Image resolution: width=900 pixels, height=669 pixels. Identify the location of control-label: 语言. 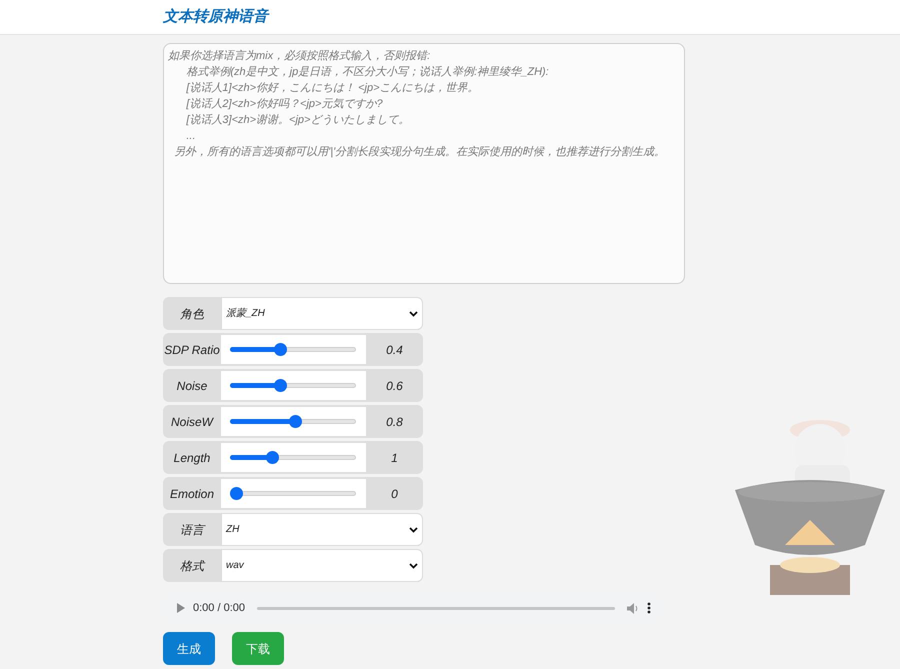
(192, 530).